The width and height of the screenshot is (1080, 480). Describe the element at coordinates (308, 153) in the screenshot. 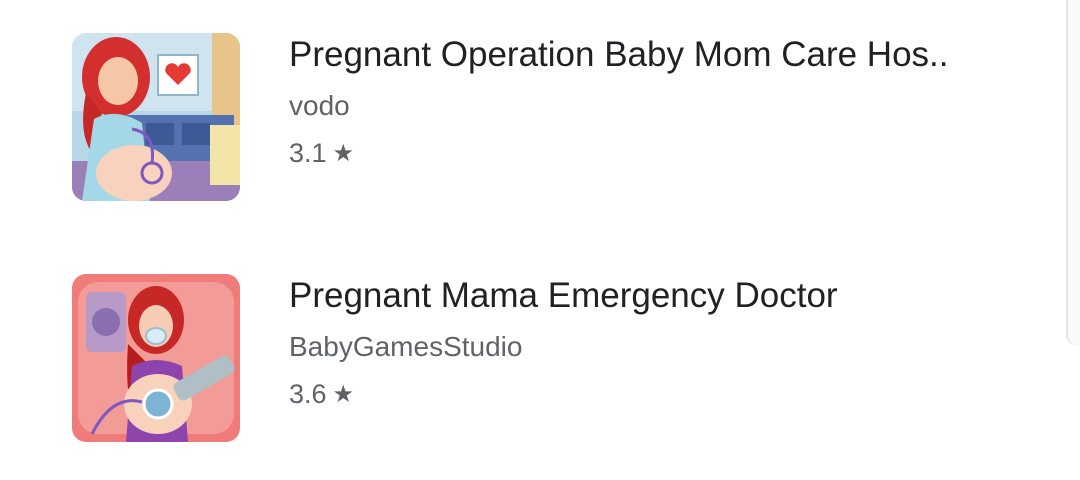

I see `rating-value: 3.1` at that location.